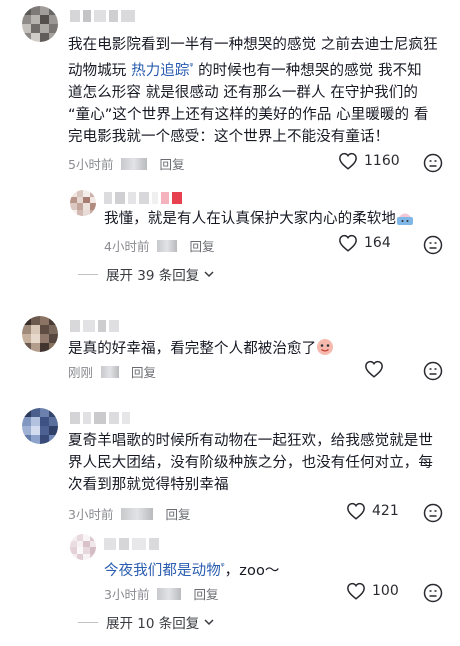 The image size is (460, 646). I want to click on like-button, so click(374, 369).